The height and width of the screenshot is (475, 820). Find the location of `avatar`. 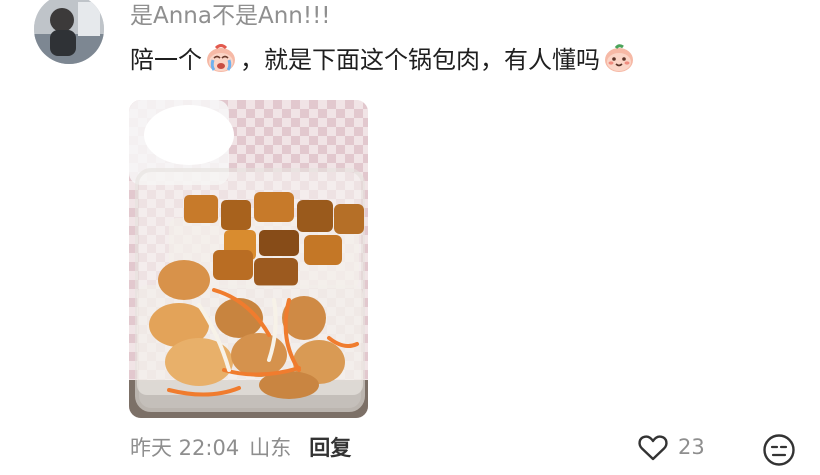

avatar is located at coordinates (69, 32).